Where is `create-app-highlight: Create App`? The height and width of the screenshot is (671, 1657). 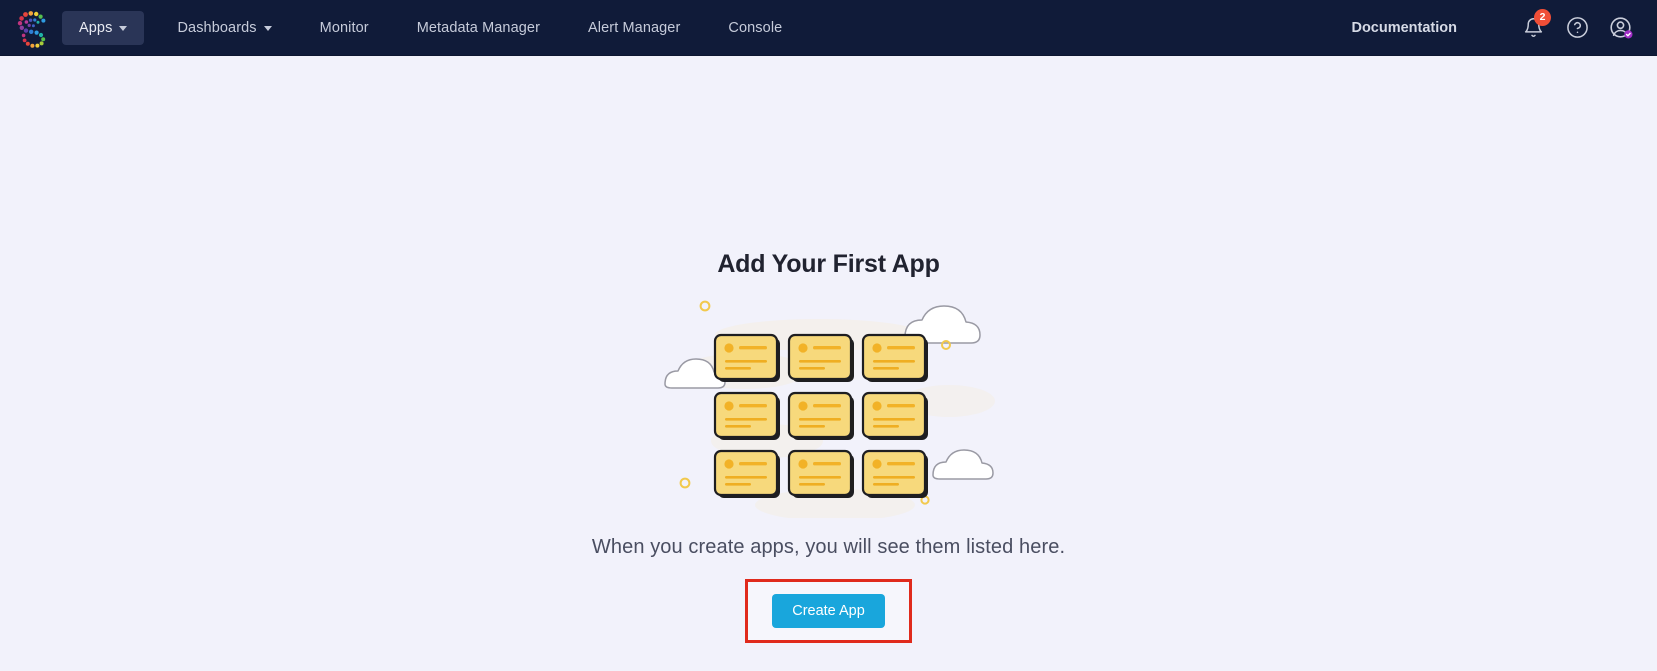 create-app-highlight: Create App is located at coordinates (828, 611).